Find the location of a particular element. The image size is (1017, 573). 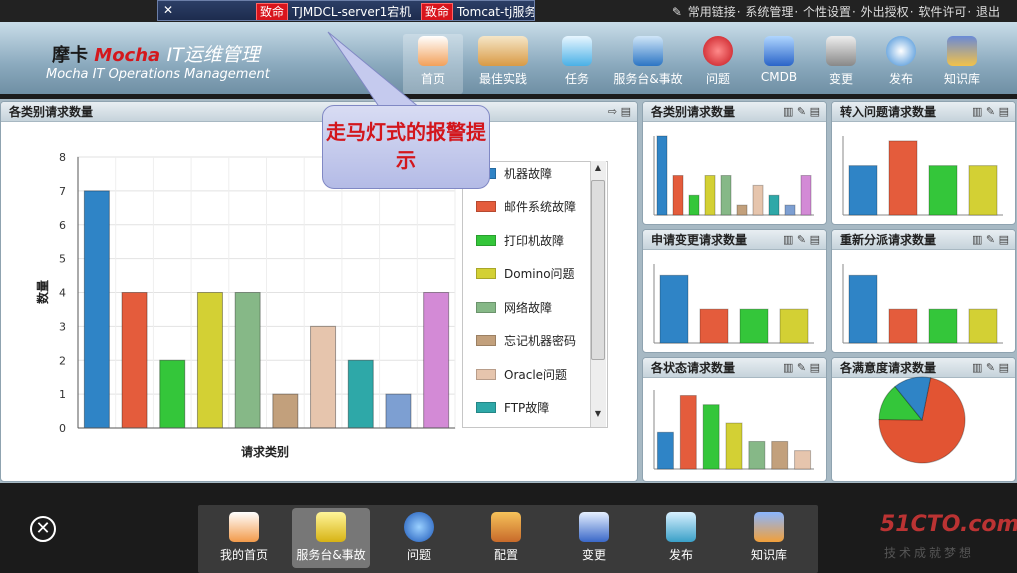

config-icon is located at coordinates (506, 527).